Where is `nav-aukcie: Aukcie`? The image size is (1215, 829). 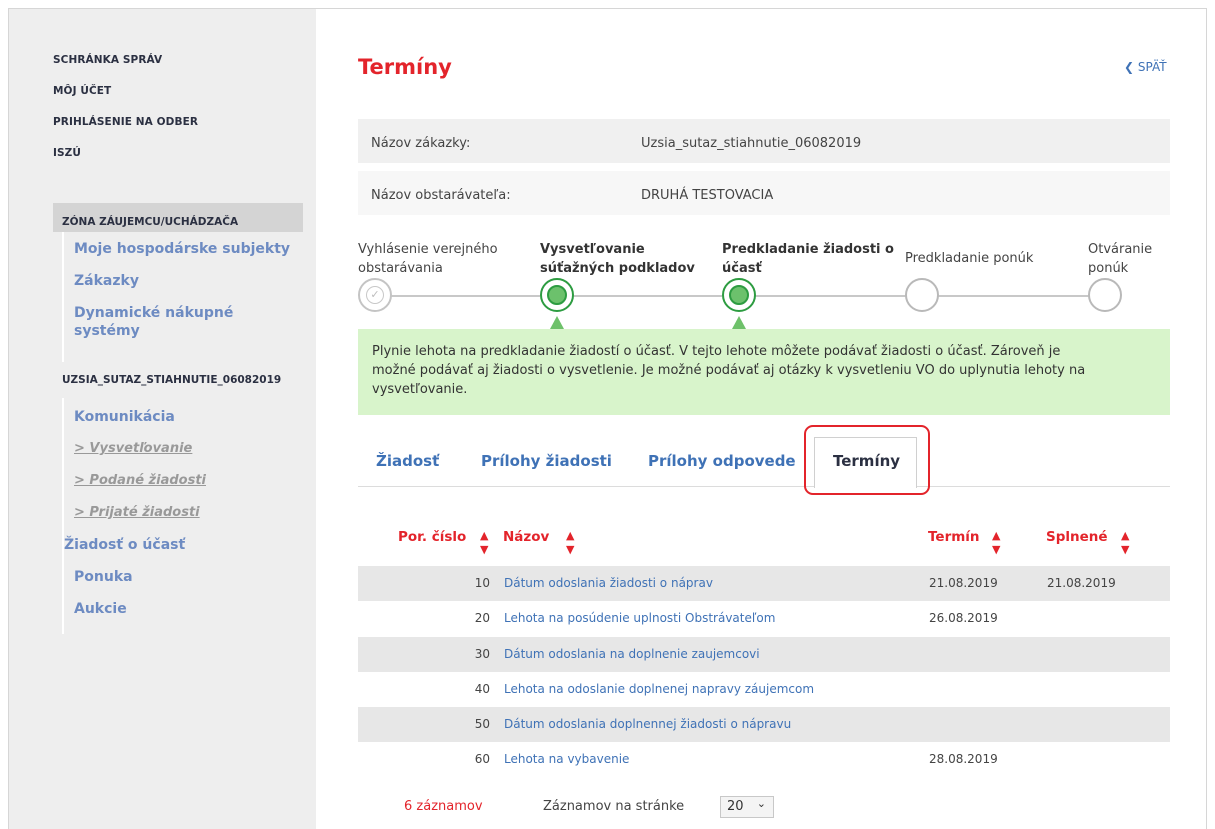 nav-aukcie: Aukcie is located at coordinates (100, 609).